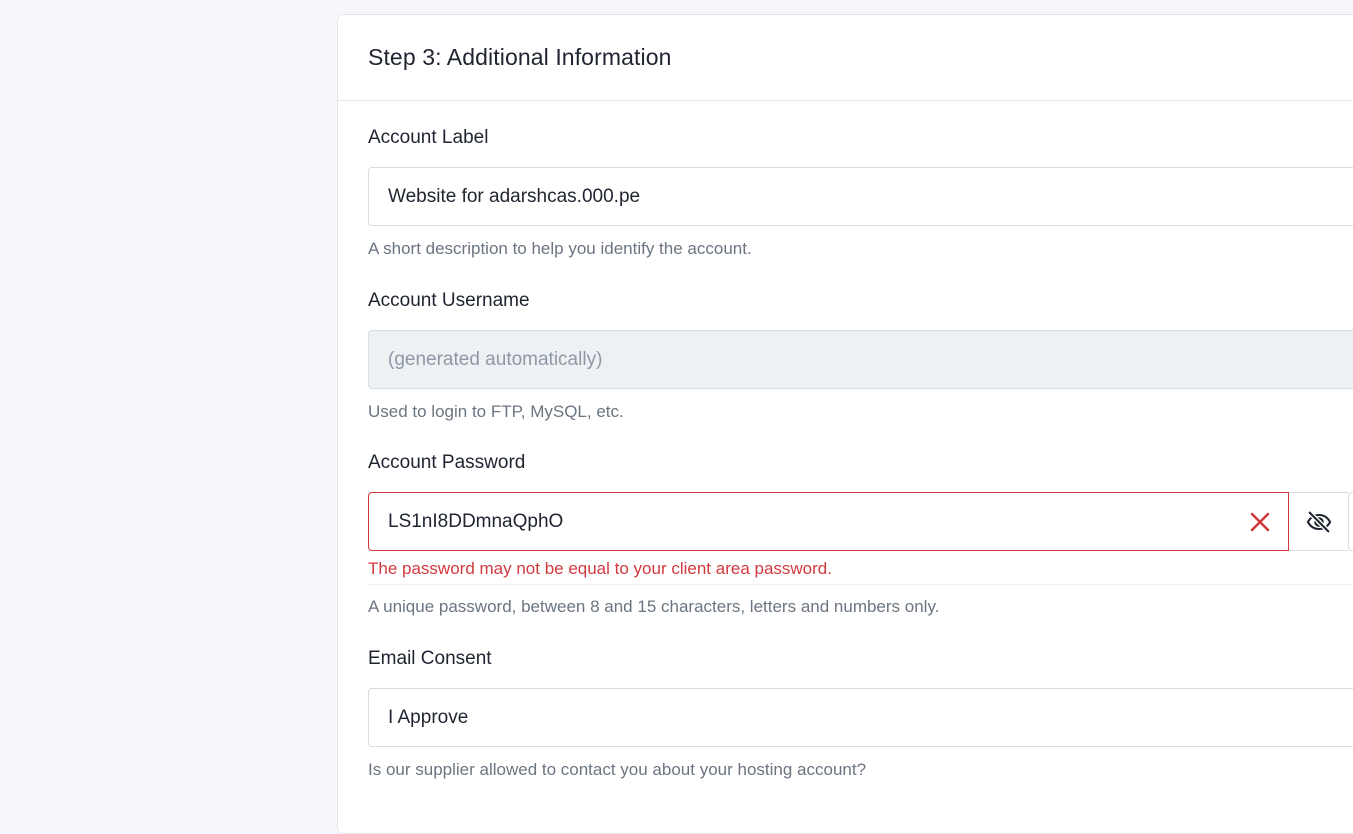  What do you see at coordinates (1260, 522) in the screenshot?
I see `close-icon` at bounding box center [1260, 522].